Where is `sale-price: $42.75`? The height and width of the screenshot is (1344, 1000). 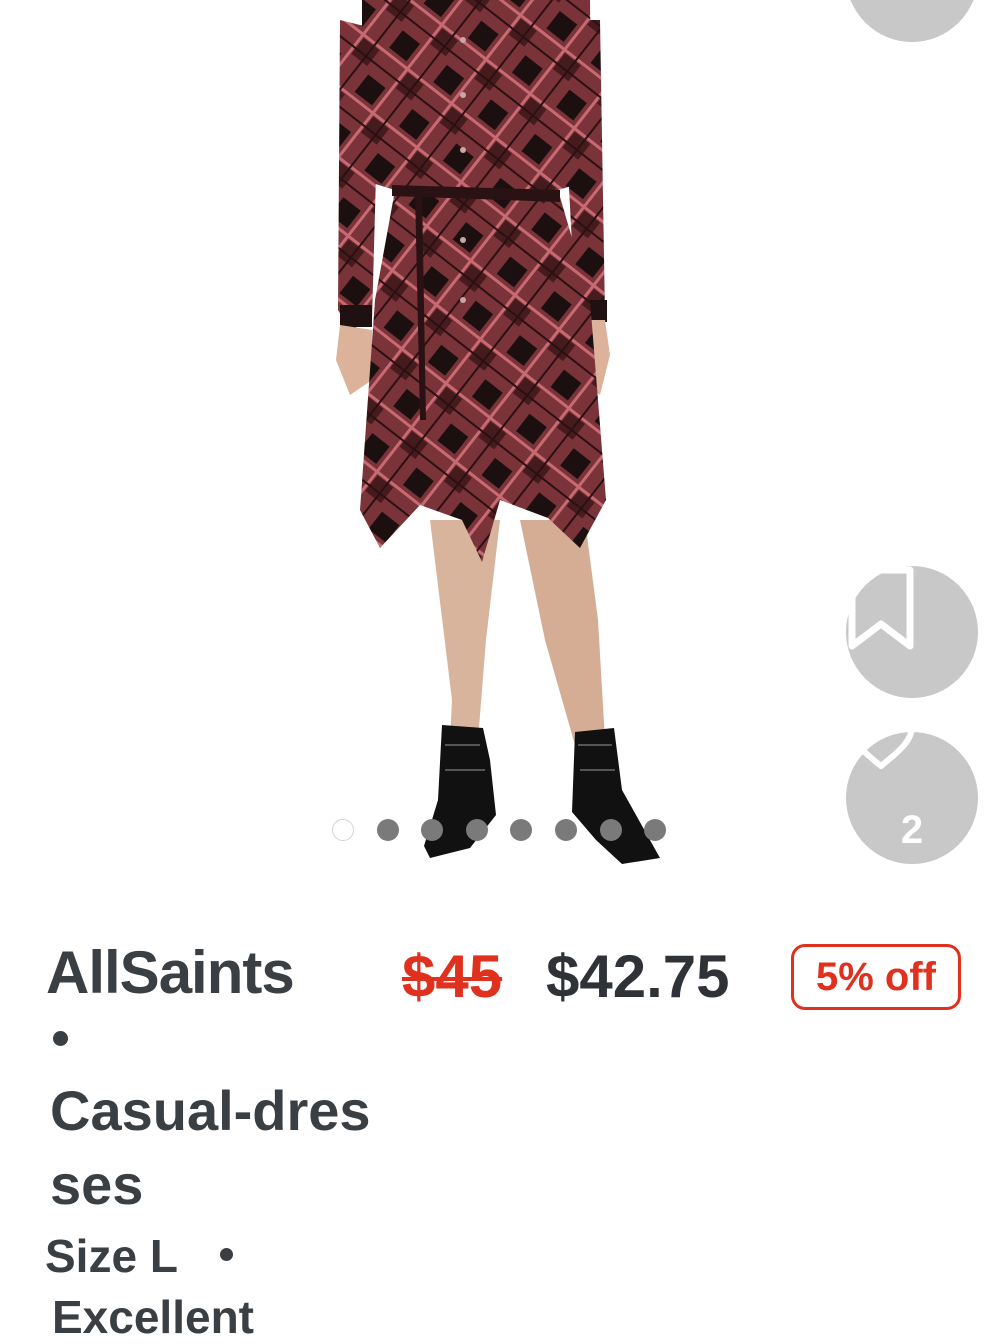 sale-price: $42.75 is located at coordinates (638, 976).